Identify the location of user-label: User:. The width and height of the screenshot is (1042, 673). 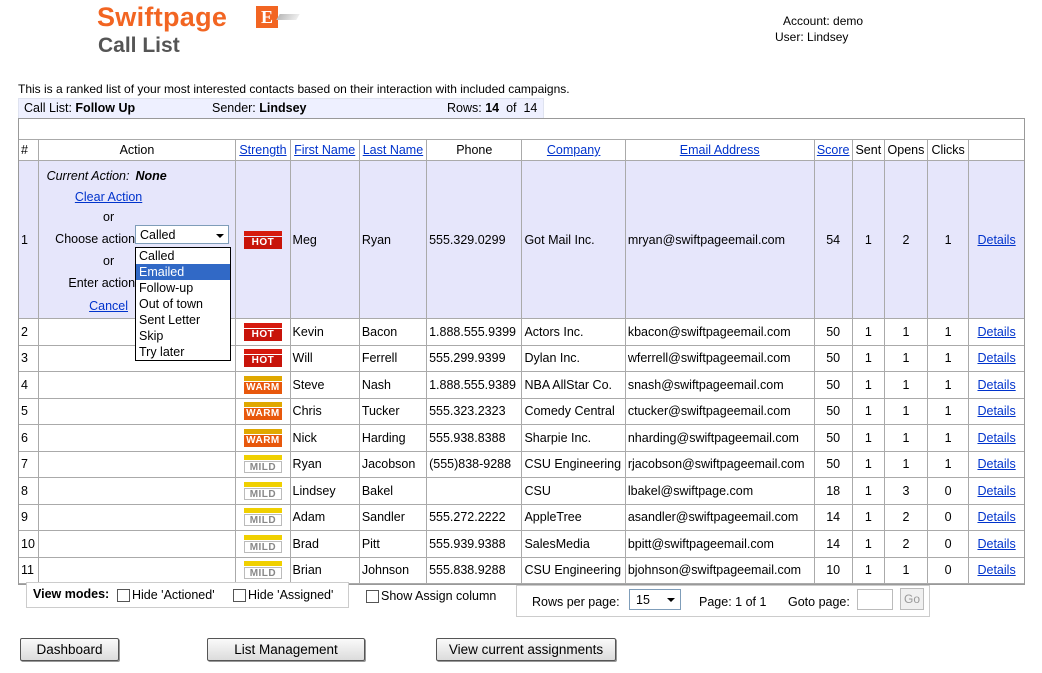
(789, 37).